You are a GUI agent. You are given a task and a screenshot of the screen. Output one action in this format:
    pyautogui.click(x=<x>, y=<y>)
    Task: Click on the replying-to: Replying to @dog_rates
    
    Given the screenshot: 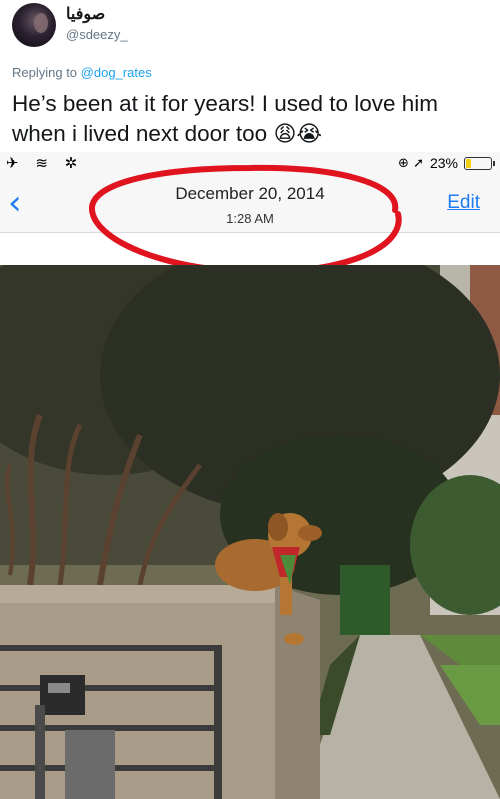 What is the action you would take?
    pyautogui.click(x=82, y=72)
    